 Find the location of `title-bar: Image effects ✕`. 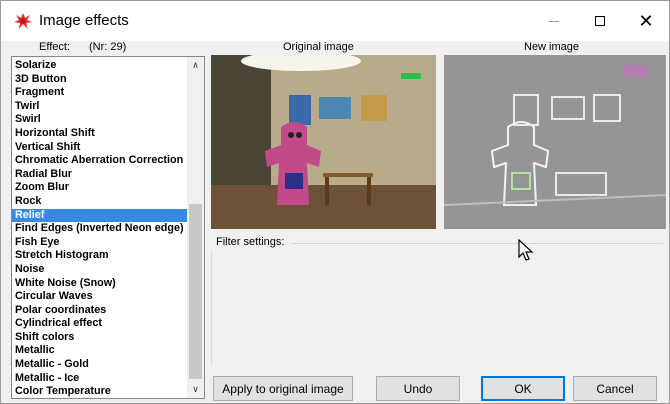

title-bar: Image effects ✕ is located at coordinates (335, 21).